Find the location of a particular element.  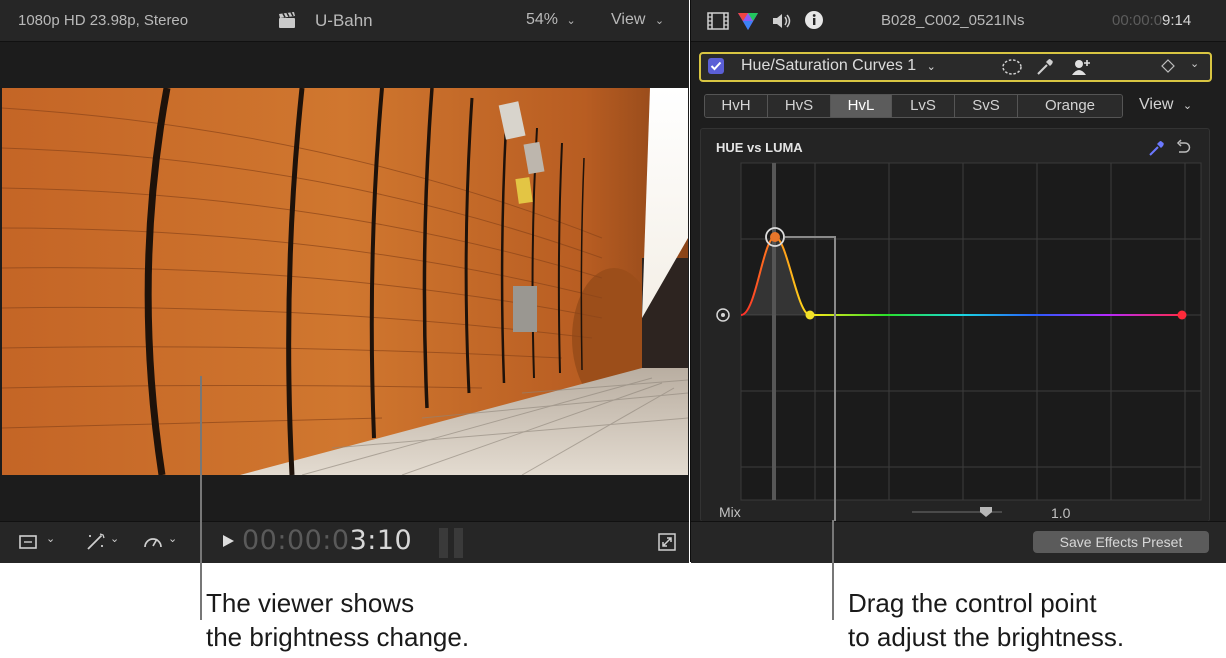

viewer-view-menu: View ⌄ is located at coordinates (637, 20).